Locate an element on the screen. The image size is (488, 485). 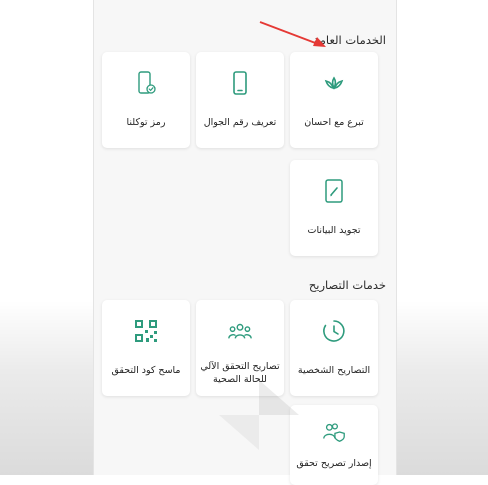
card-label: ماسح كود التحقق is located at coordinates (146, 370).